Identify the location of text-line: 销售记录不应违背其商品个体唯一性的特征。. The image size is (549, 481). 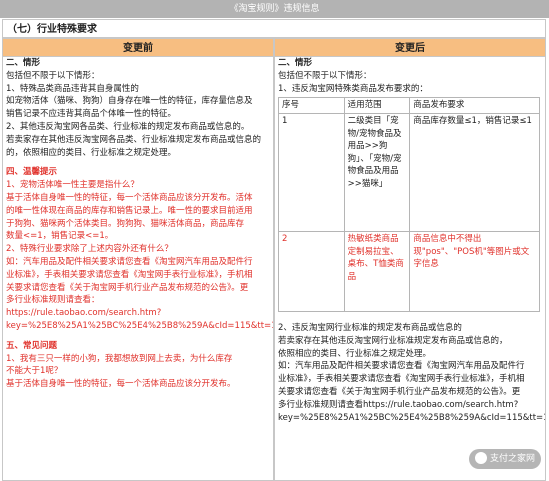
(91, 114).